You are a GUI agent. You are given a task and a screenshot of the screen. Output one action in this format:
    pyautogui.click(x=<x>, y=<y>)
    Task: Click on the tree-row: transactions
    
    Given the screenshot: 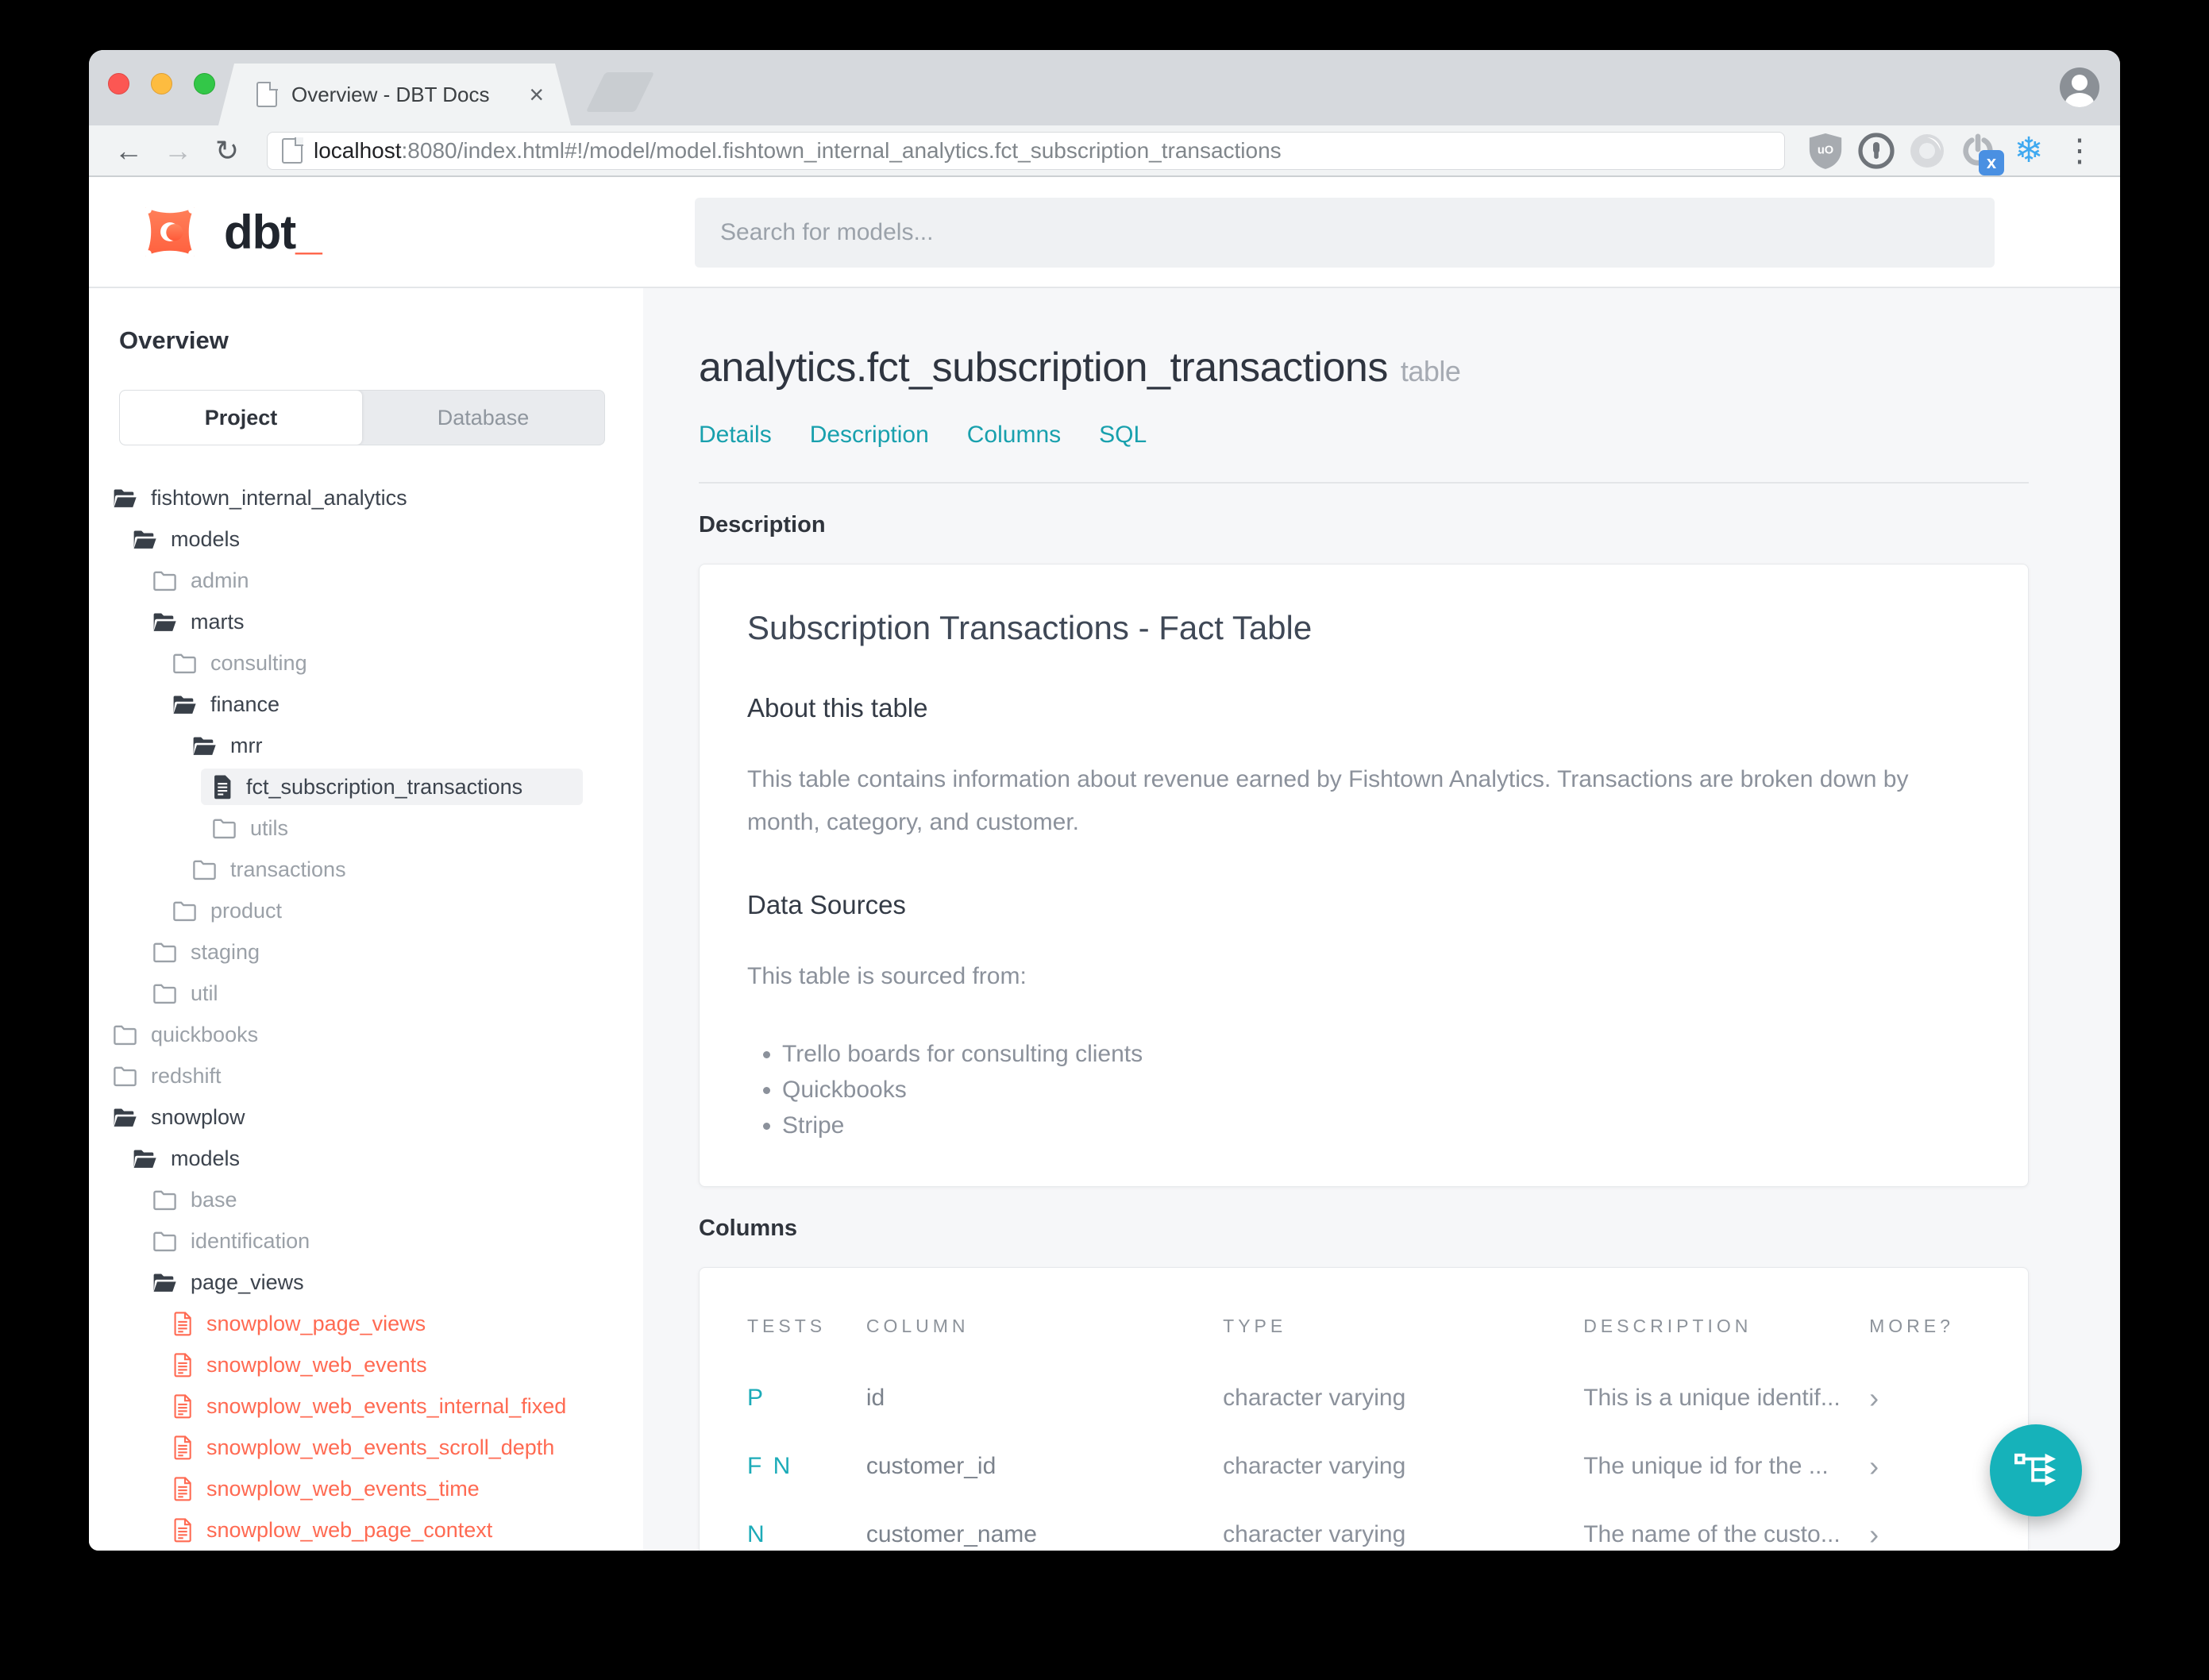 What is the action you would take?
    pyautogui.click(x=348, y=869)
    